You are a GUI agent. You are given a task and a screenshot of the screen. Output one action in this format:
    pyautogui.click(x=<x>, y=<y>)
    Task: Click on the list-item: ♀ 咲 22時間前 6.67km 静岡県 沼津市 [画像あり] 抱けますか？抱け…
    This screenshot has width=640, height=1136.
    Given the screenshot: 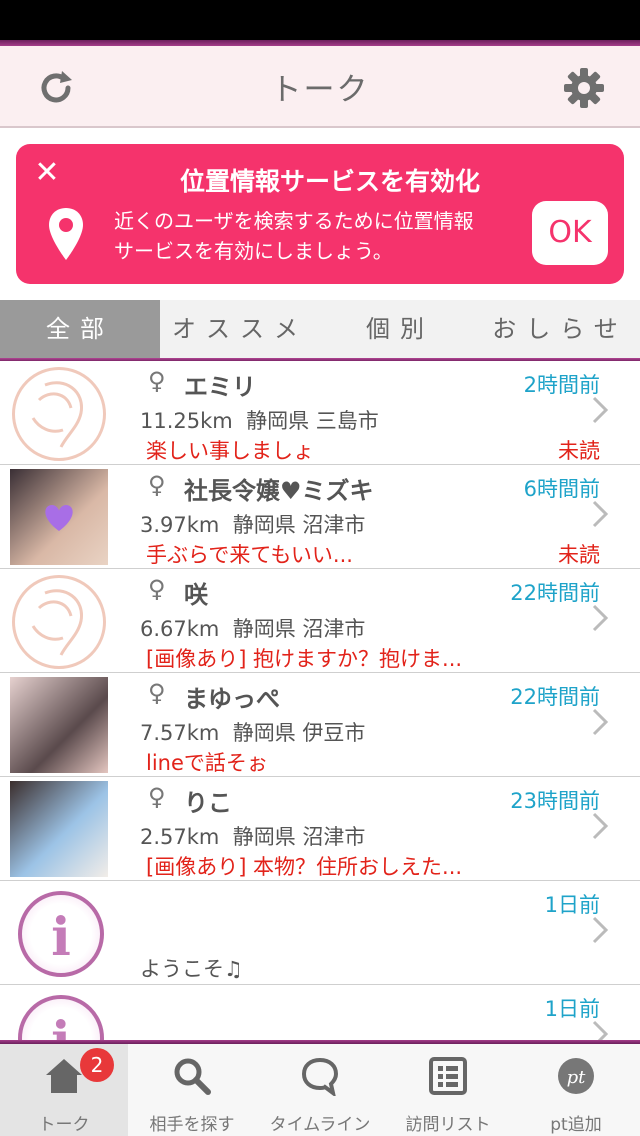 What is the action you would take?
    pyautogui.click(x=320, y=621)
    